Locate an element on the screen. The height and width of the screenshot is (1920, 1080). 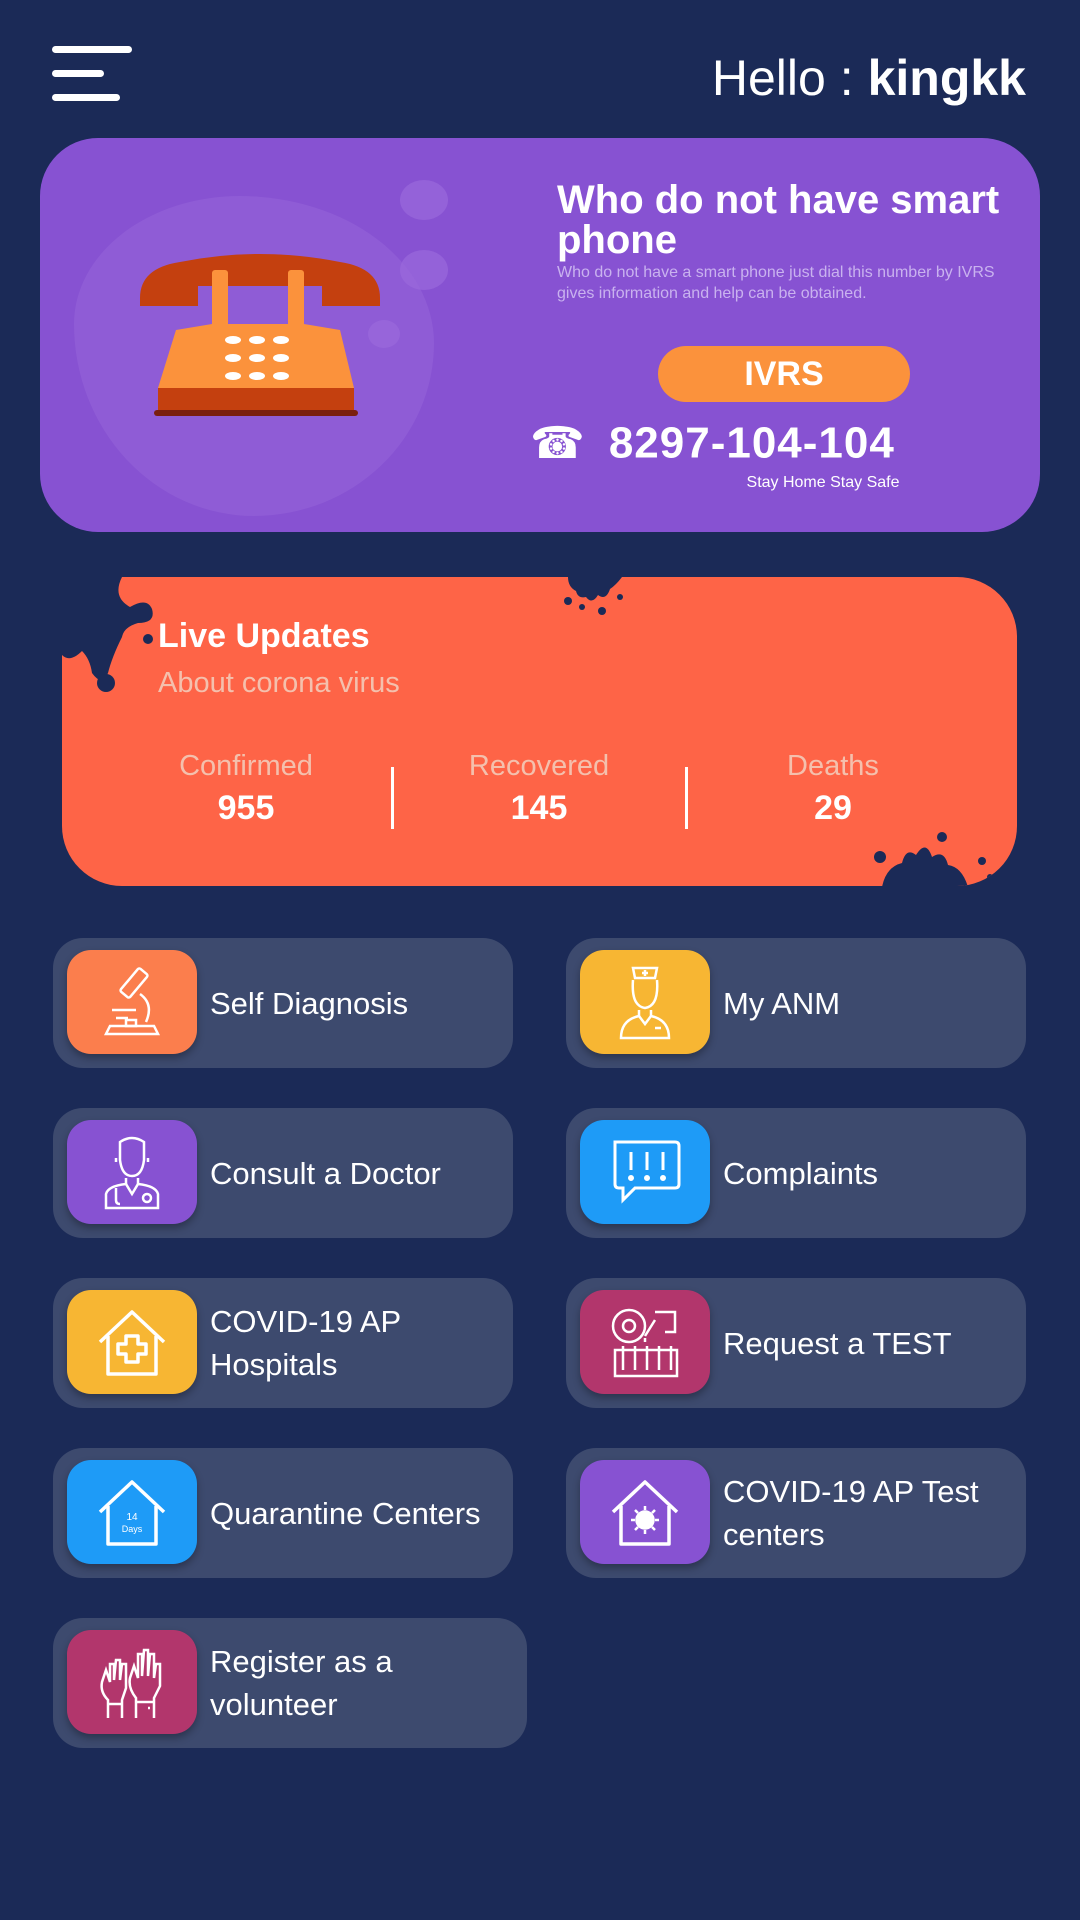
menu-button is located at coordinates (92, 73).